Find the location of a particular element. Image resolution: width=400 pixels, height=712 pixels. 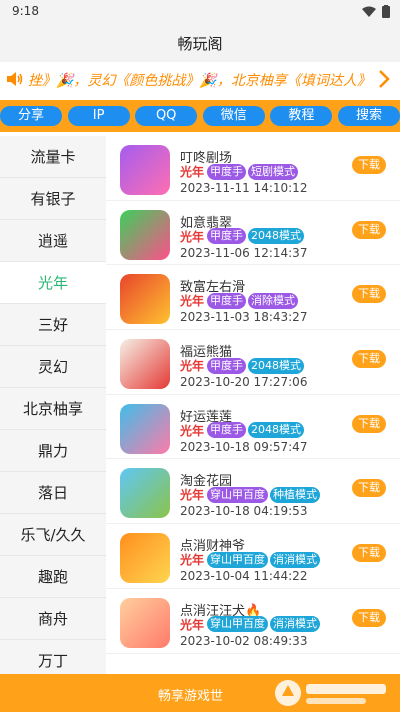

status-time: 9:18 is located at coordinates (25, 11).